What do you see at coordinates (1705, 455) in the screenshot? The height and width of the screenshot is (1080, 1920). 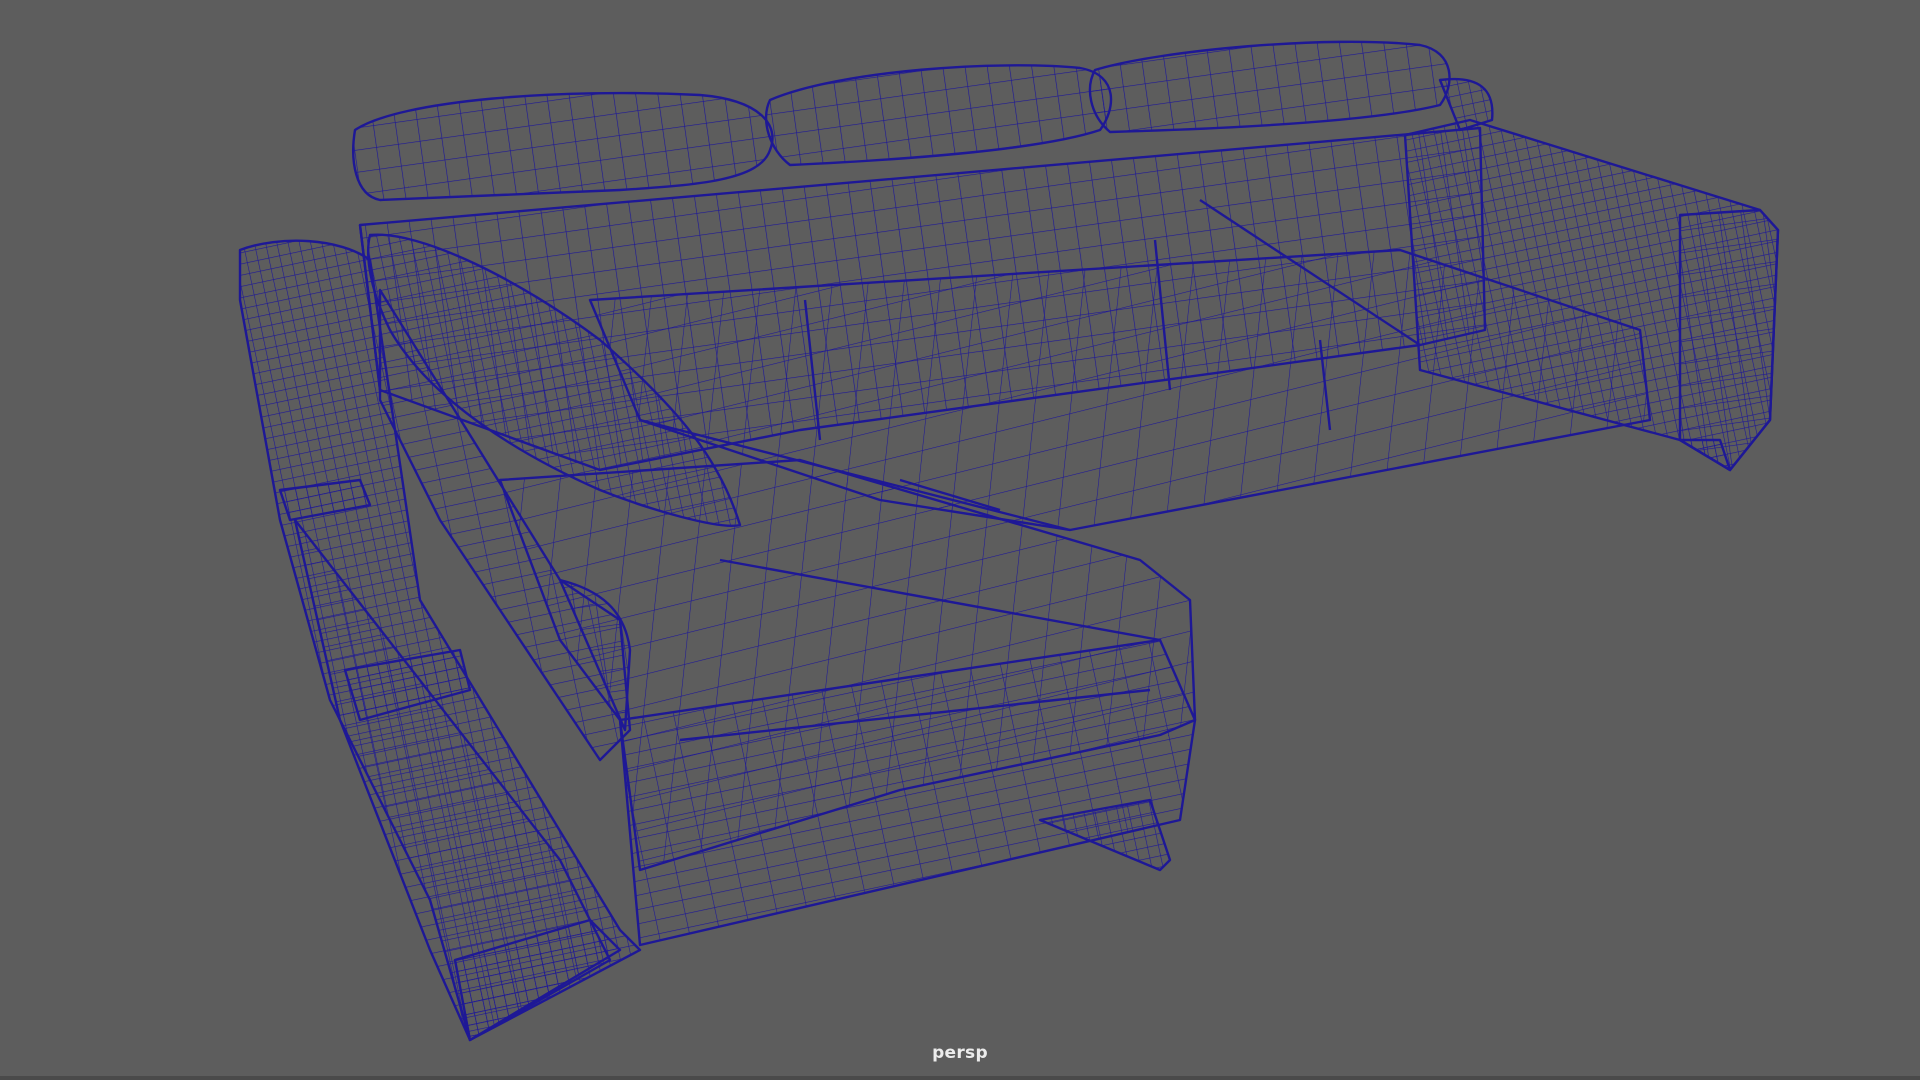 I see `right-leg` at bounding box center [1705, 455].